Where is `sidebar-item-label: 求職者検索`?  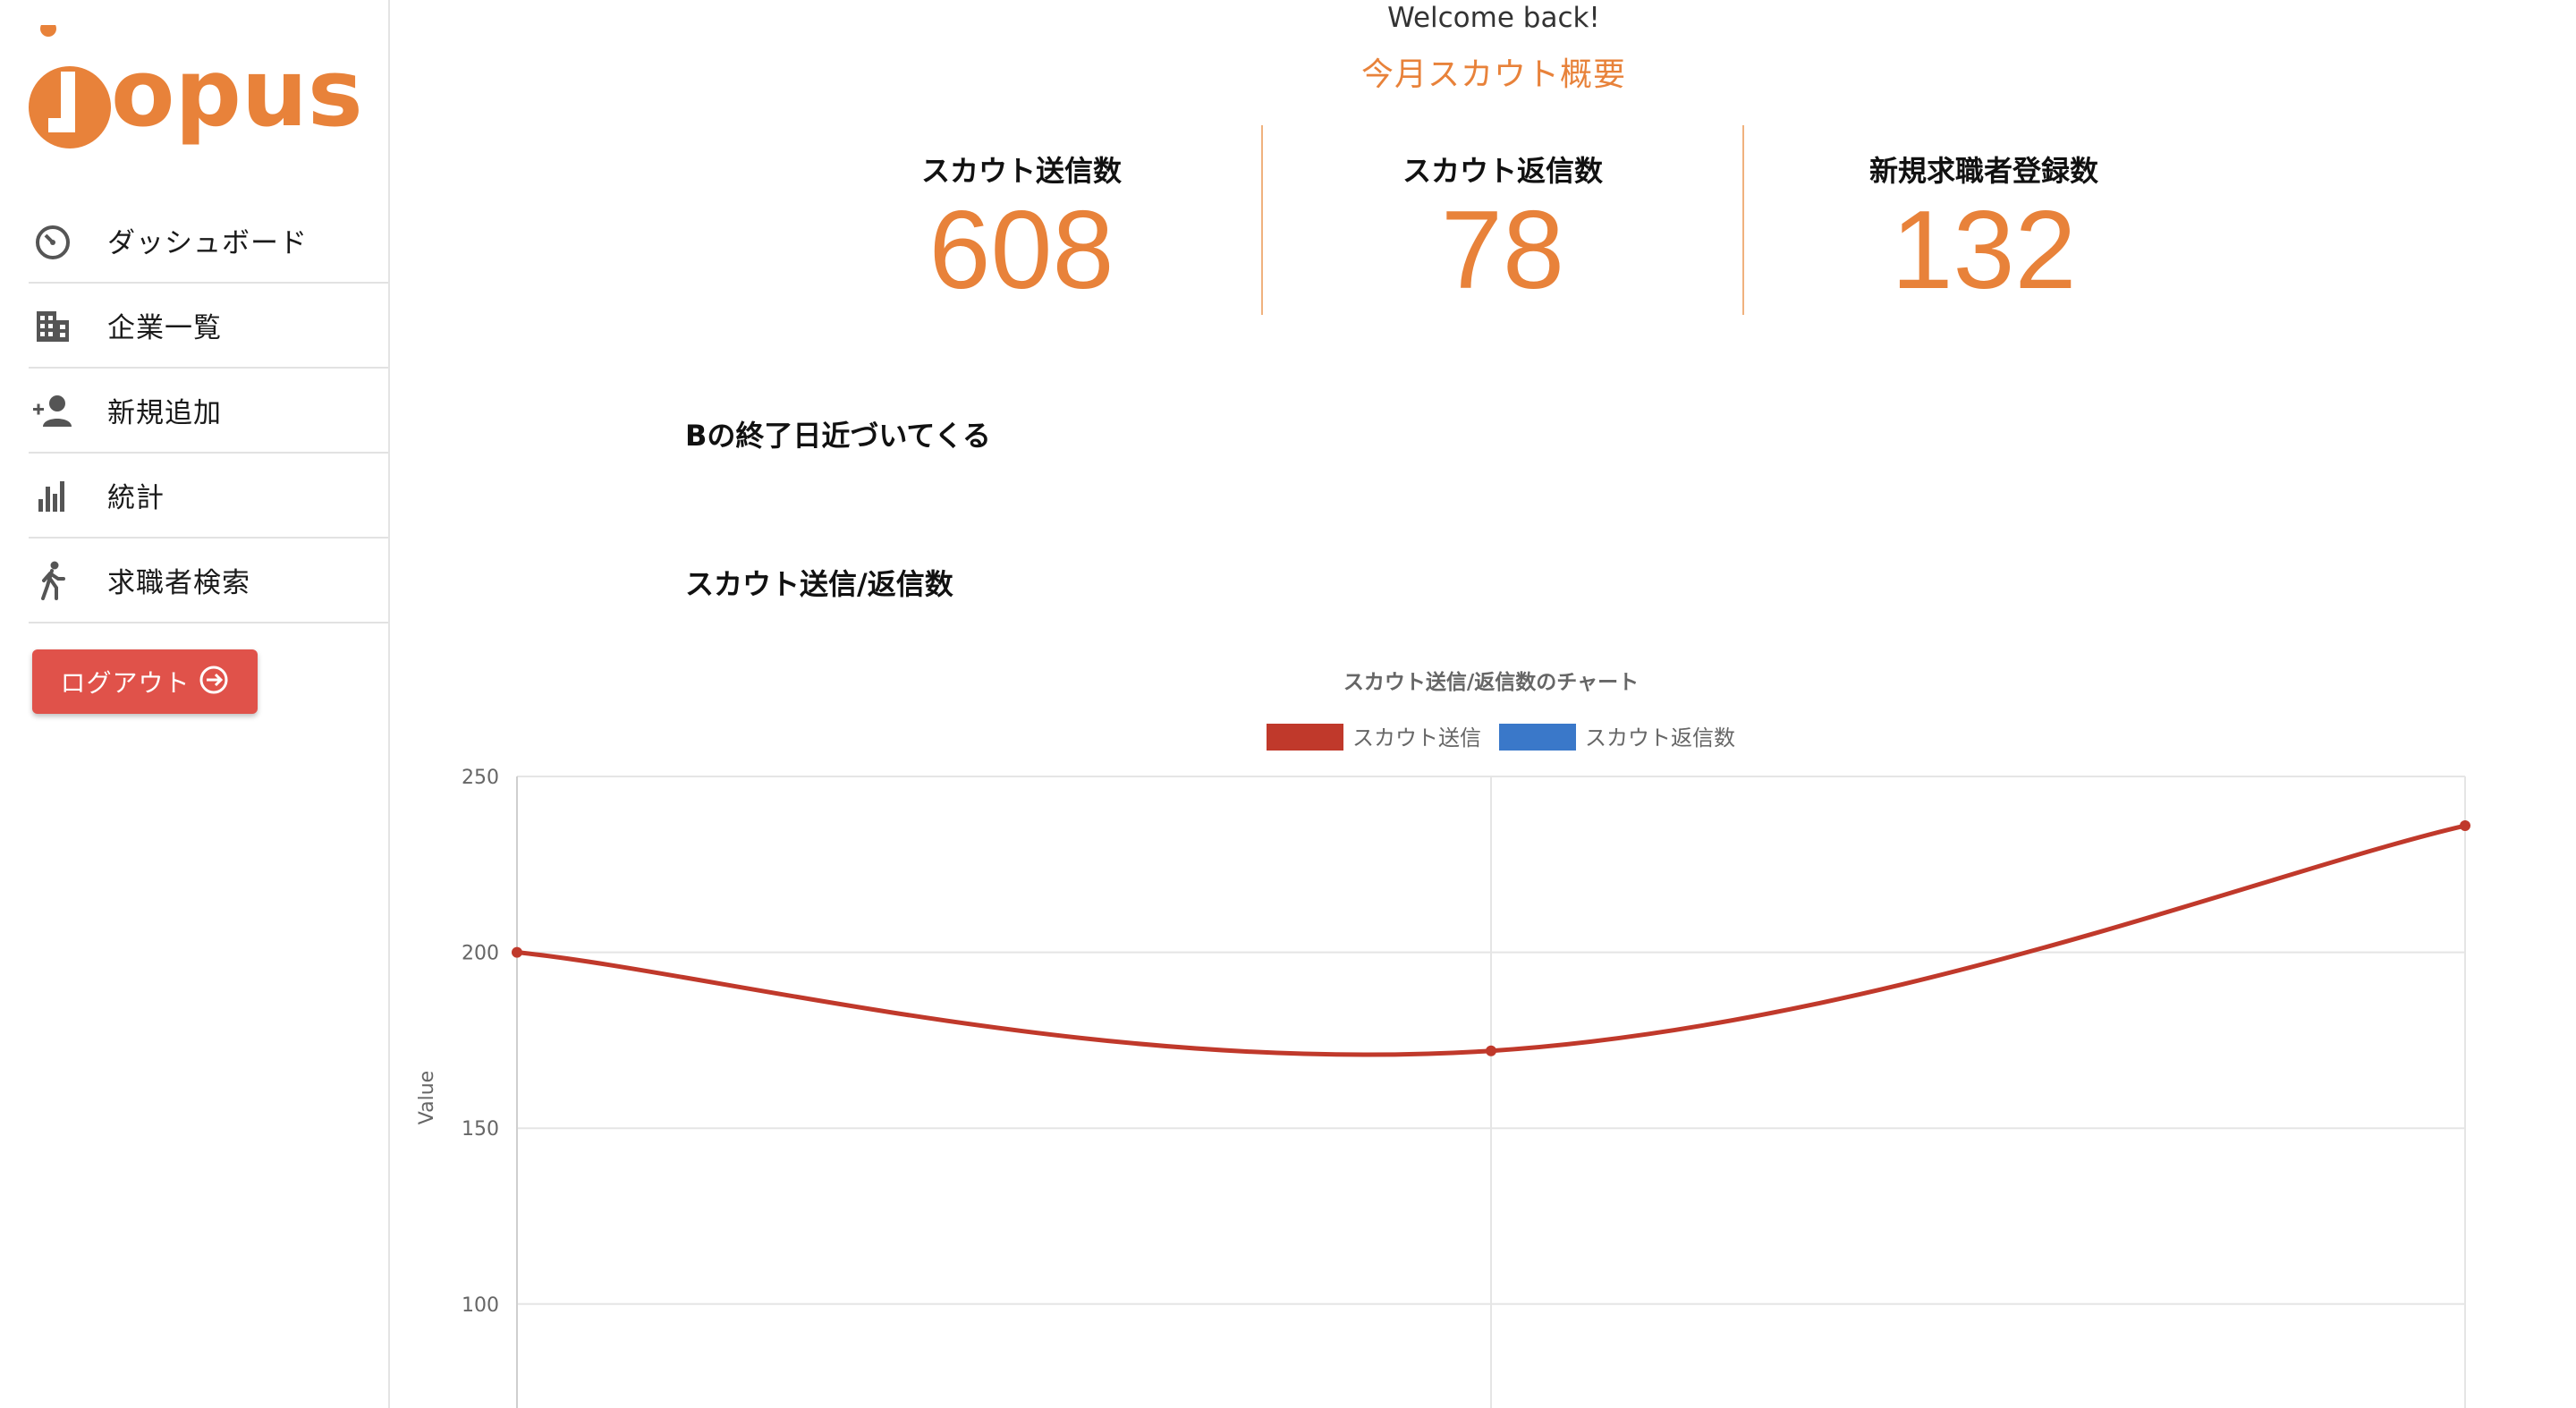 sidebar-item-label: 求職者検索 is located at coordinates (178, 583).